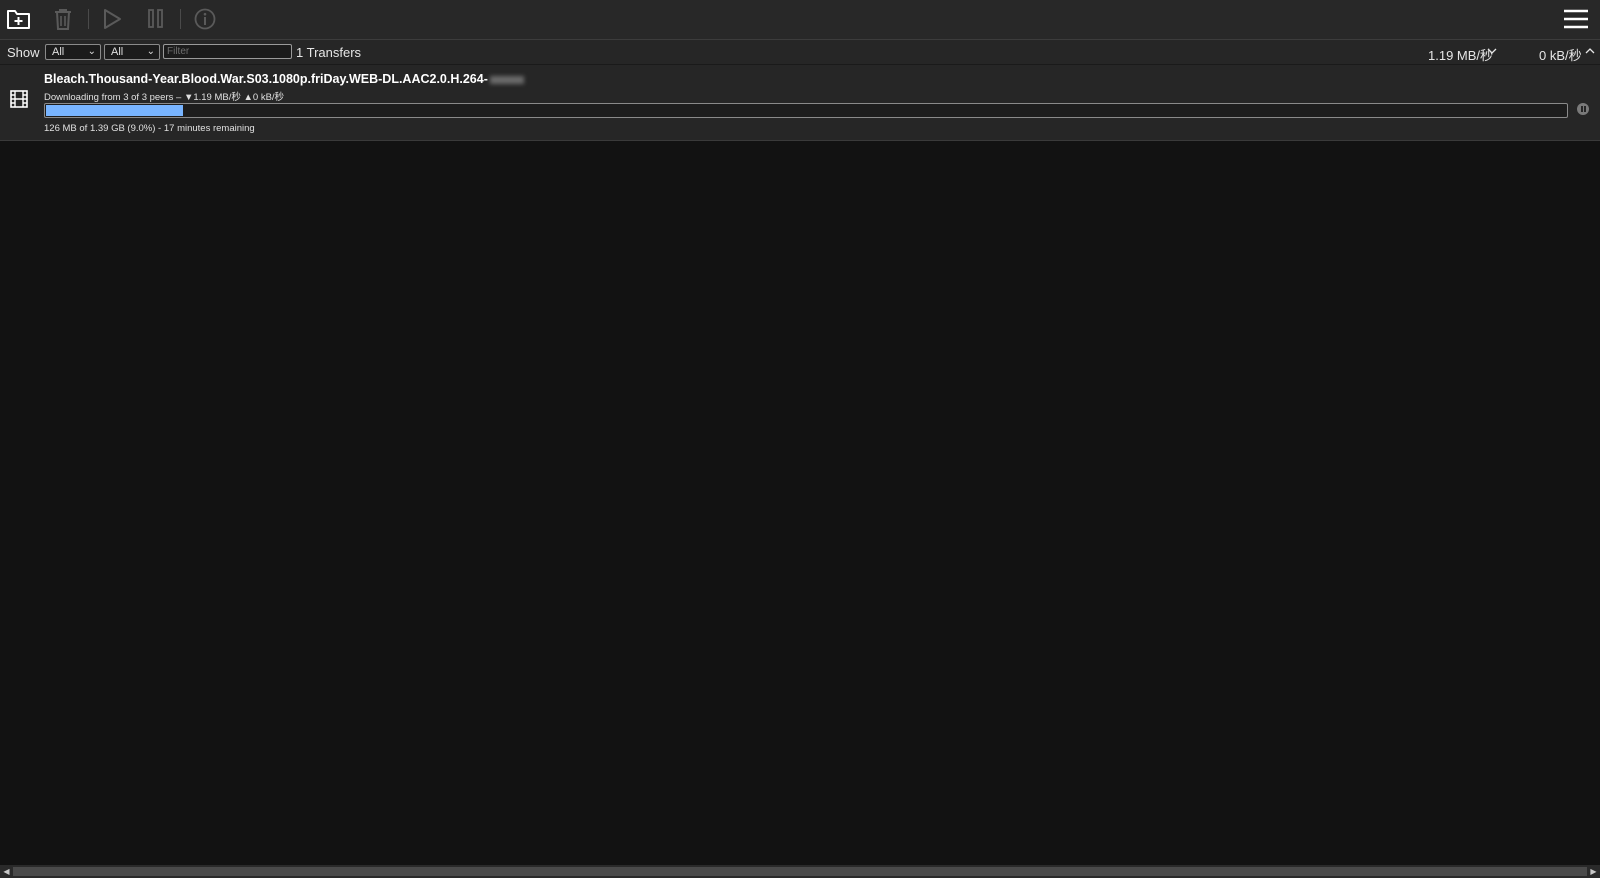  Describe the element at coordinates (1492, 51) in the screenshot. I see `download-arrow-icon` at that location.